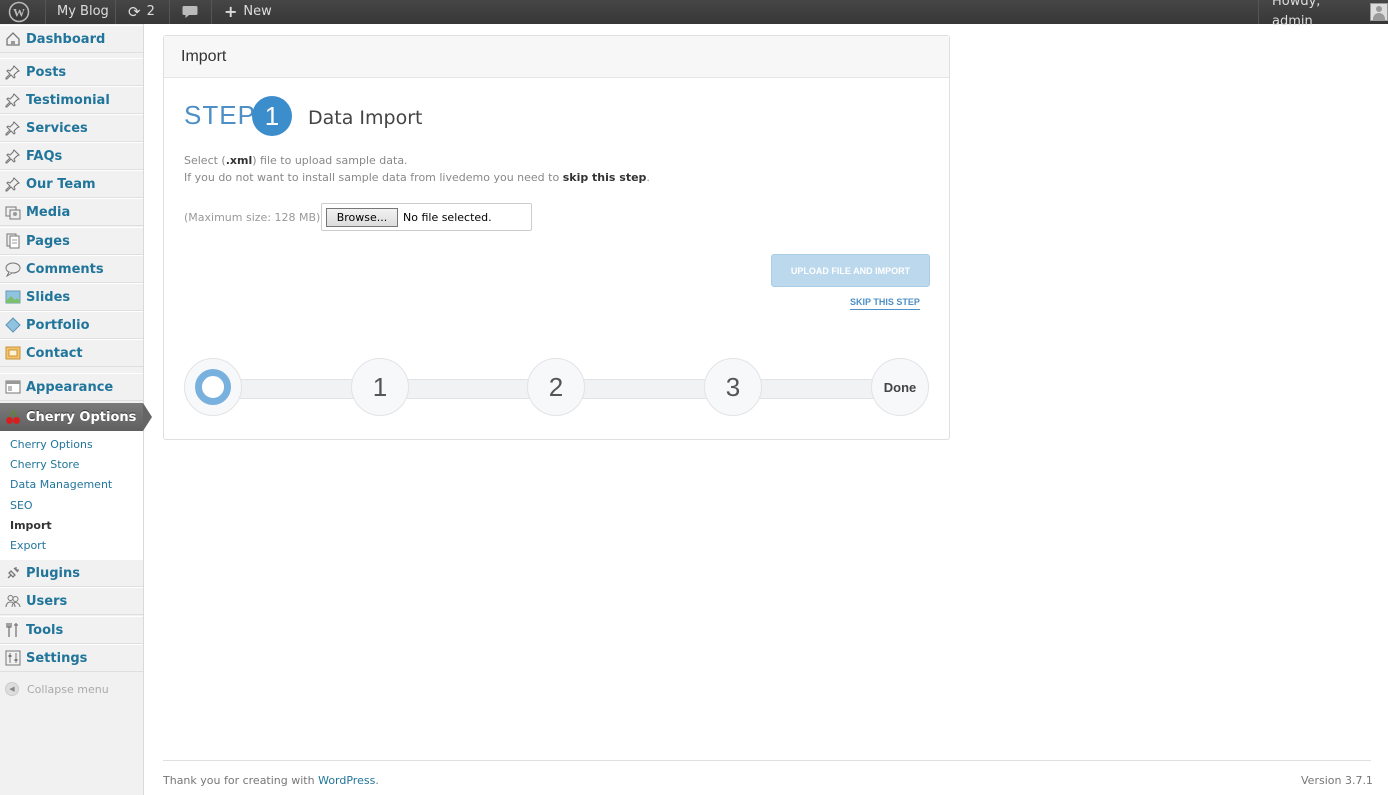  I want to click on step-word: STEP, so click(220, 115).